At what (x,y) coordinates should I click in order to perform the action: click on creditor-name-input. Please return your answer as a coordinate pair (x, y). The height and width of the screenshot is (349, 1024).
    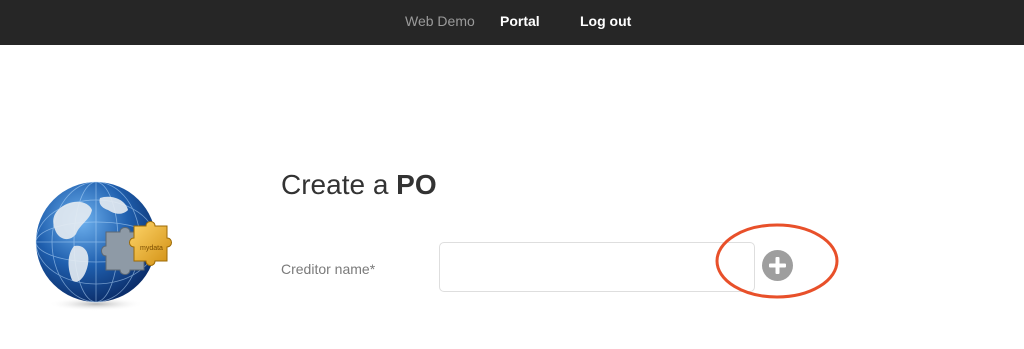
    Looking at the image, I should click on (597, 267).